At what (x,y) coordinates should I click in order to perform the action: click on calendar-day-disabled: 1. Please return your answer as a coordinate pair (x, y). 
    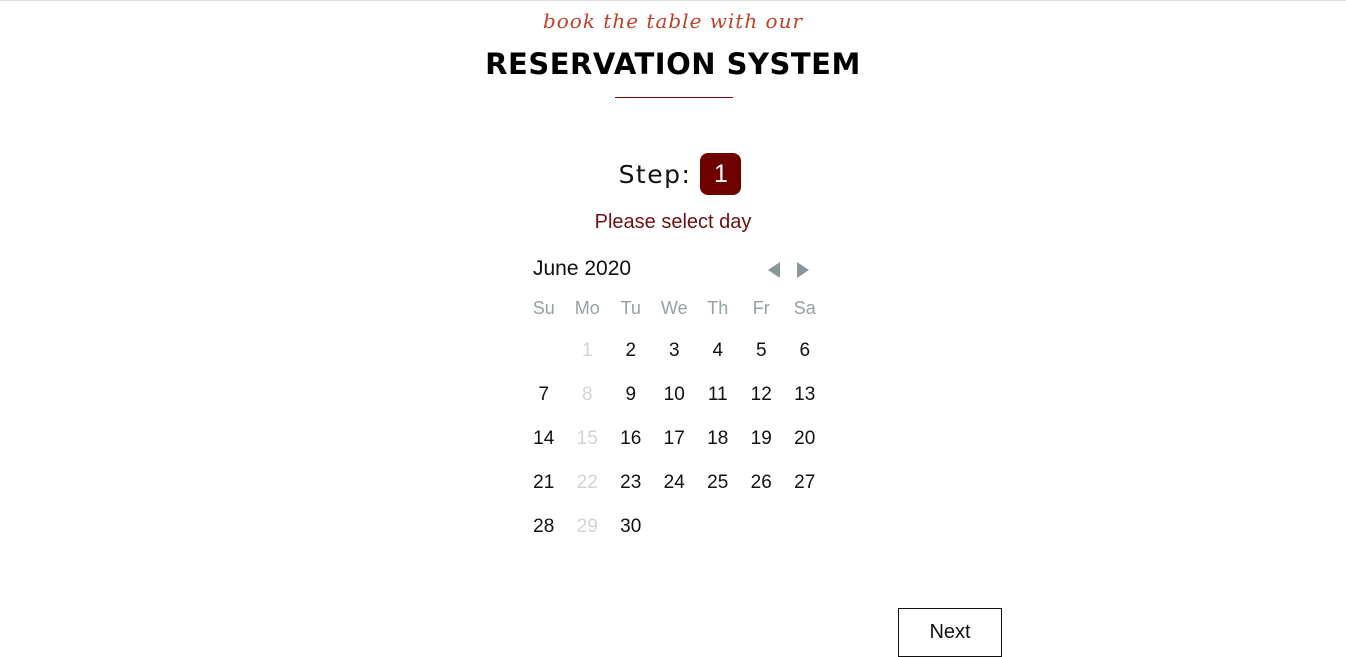
    Looking at the image, I should click on (587, 350).